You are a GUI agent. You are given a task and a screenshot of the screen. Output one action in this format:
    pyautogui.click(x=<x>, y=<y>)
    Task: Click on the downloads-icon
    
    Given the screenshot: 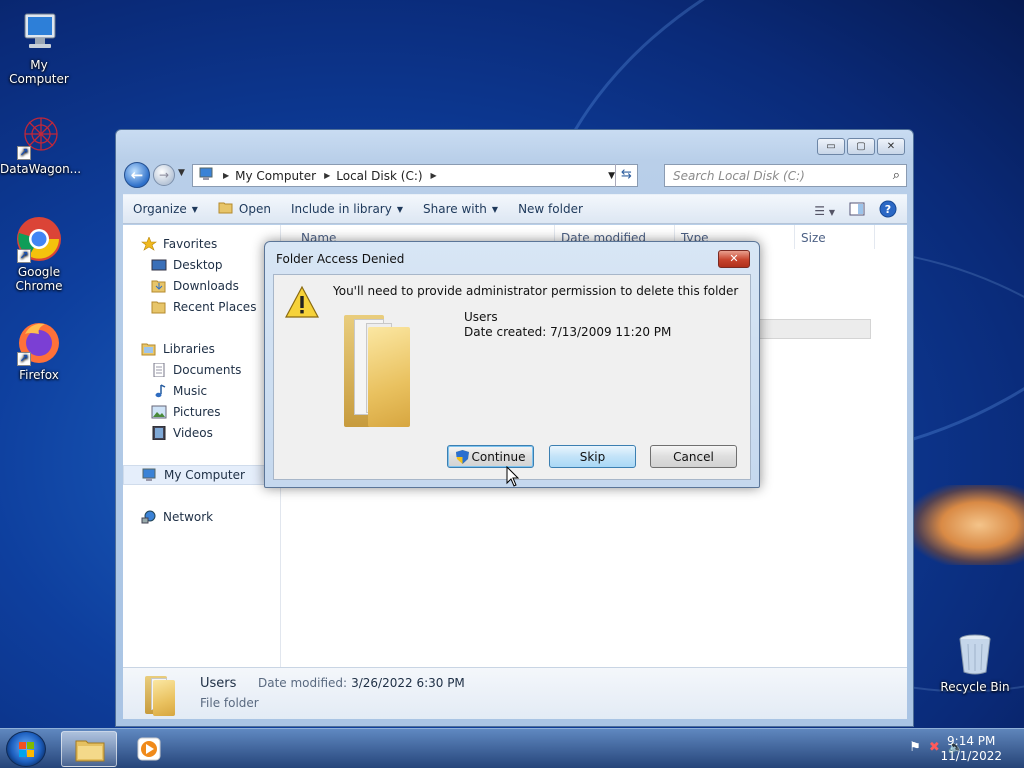 What is the action you would take?
    pyautogui.click(x=159, y=286)
    